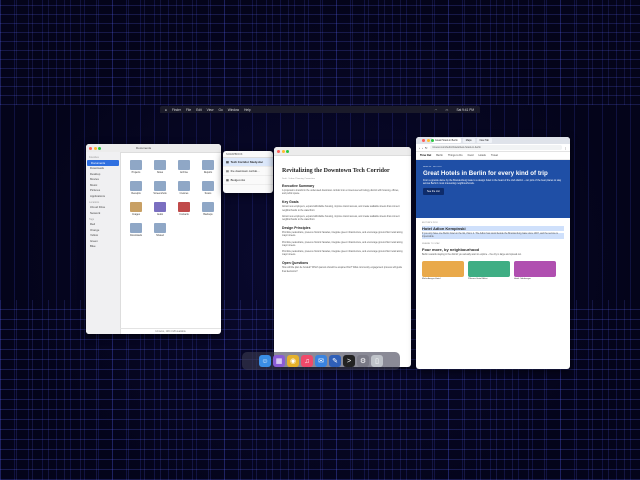 The width and height of the screenshot is (640, 480). I want to click on finder-file-item: Images, so click(136, 209).